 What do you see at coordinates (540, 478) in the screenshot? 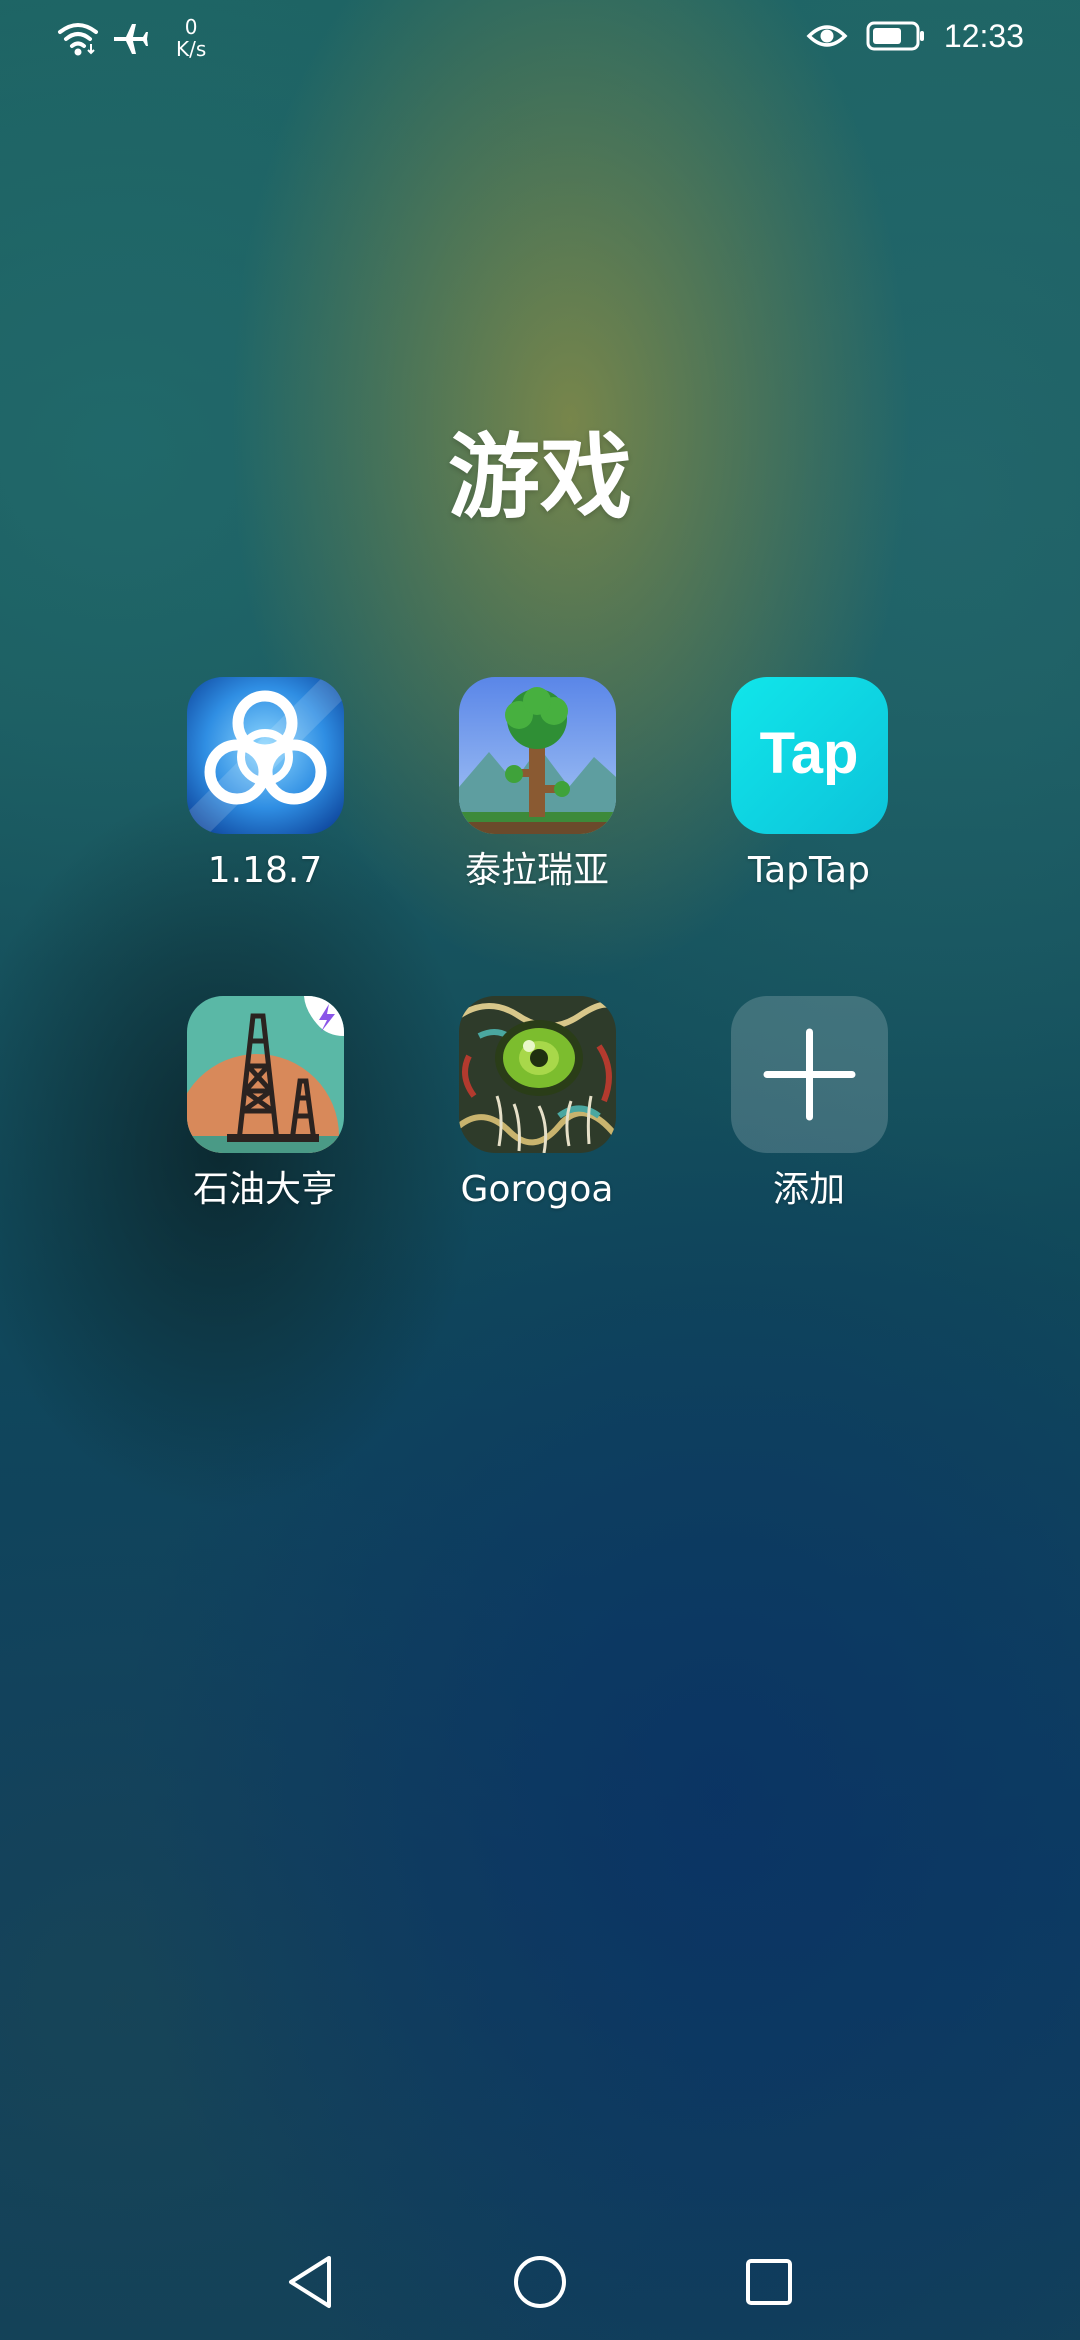
I see `folder-title: 游戏` at bounding box center [540, 478].